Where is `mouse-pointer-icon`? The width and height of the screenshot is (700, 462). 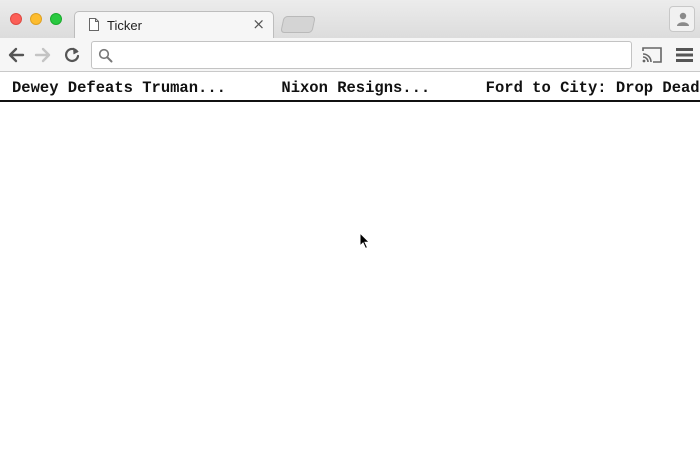
mouse-pointer-icon is located at coordinates (365, 241).